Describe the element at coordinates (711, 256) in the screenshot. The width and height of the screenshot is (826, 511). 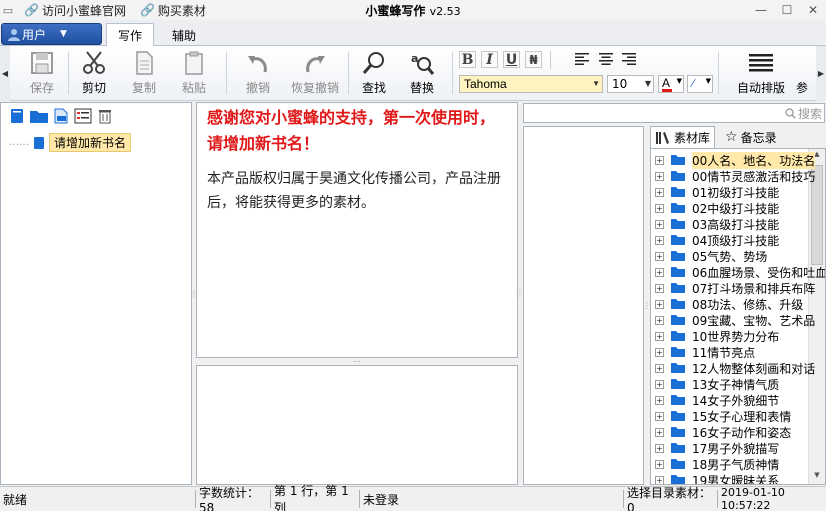
I see `library-folder-item: +05气势、势场` at that location.